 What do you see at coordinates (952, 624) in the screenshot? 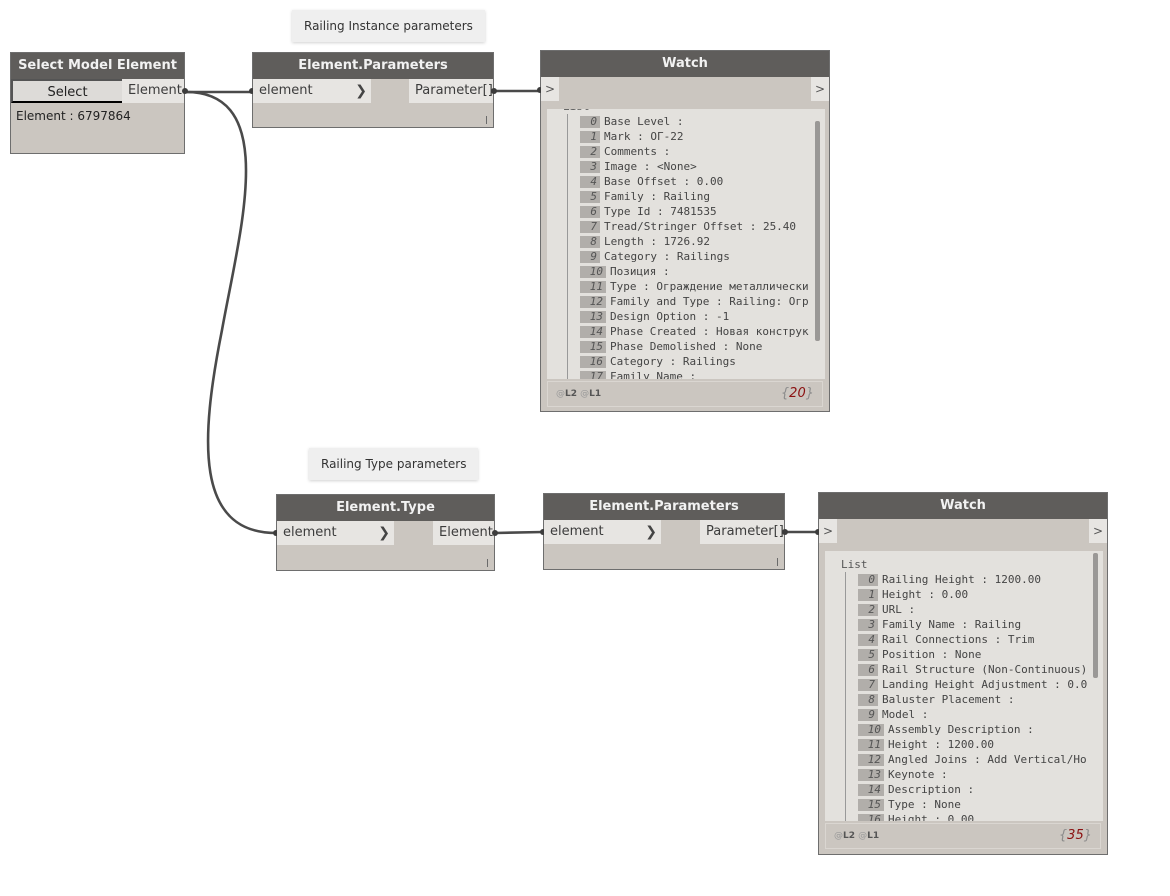
I see `list-item-text: Family Name : Railing` at bounding box center [952, 624].